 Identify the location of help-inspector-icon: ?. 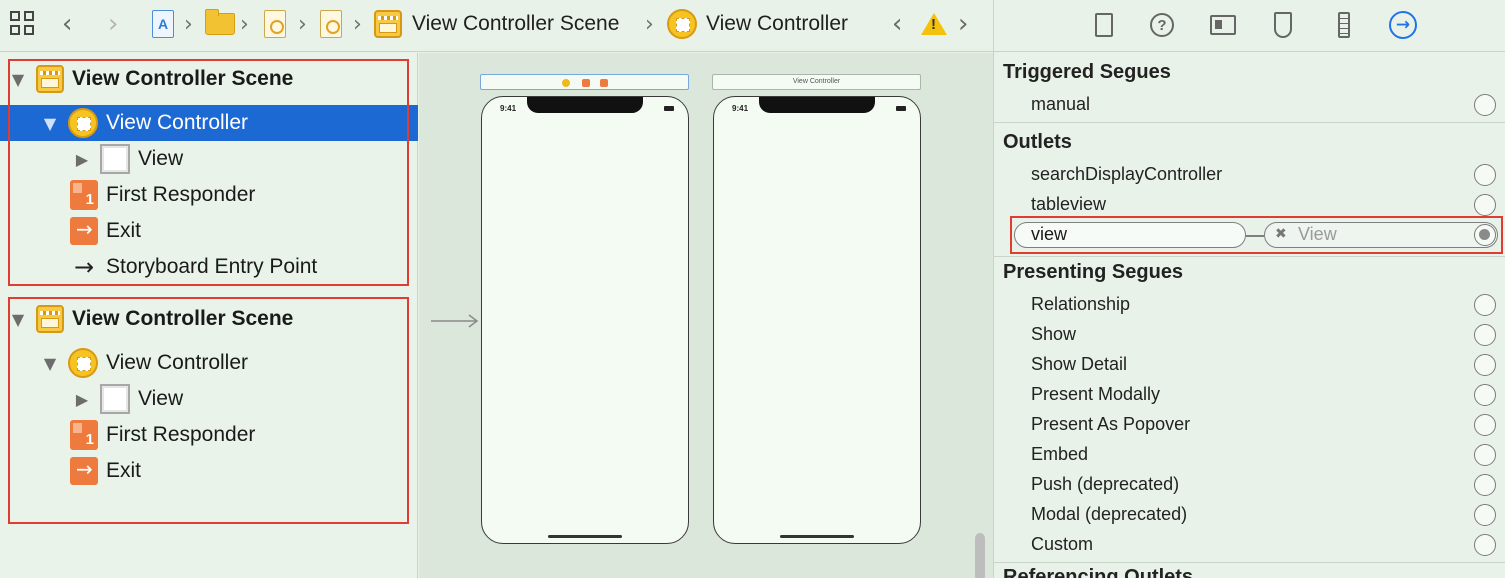
(1162, 25).